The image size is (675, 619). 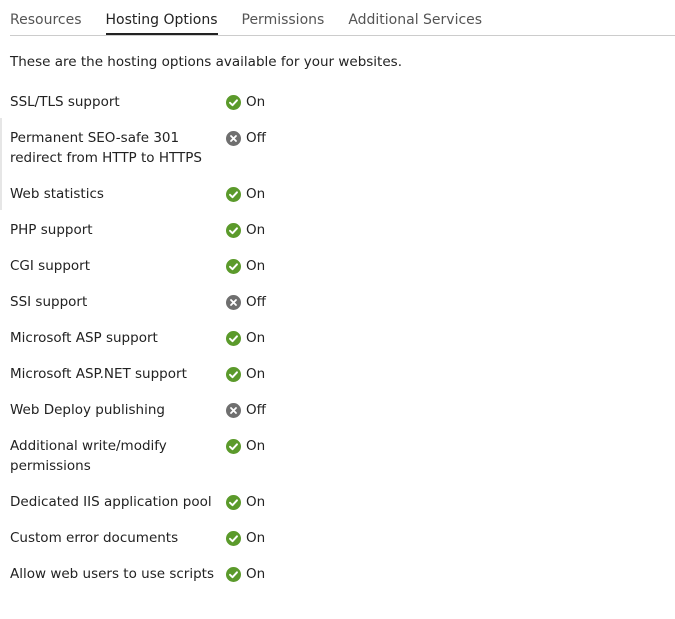 What do you see at coordinates (87, 410) in the screenshot?
I see `option-label: Web Deploy publishing` at bounding box center [87, 410].